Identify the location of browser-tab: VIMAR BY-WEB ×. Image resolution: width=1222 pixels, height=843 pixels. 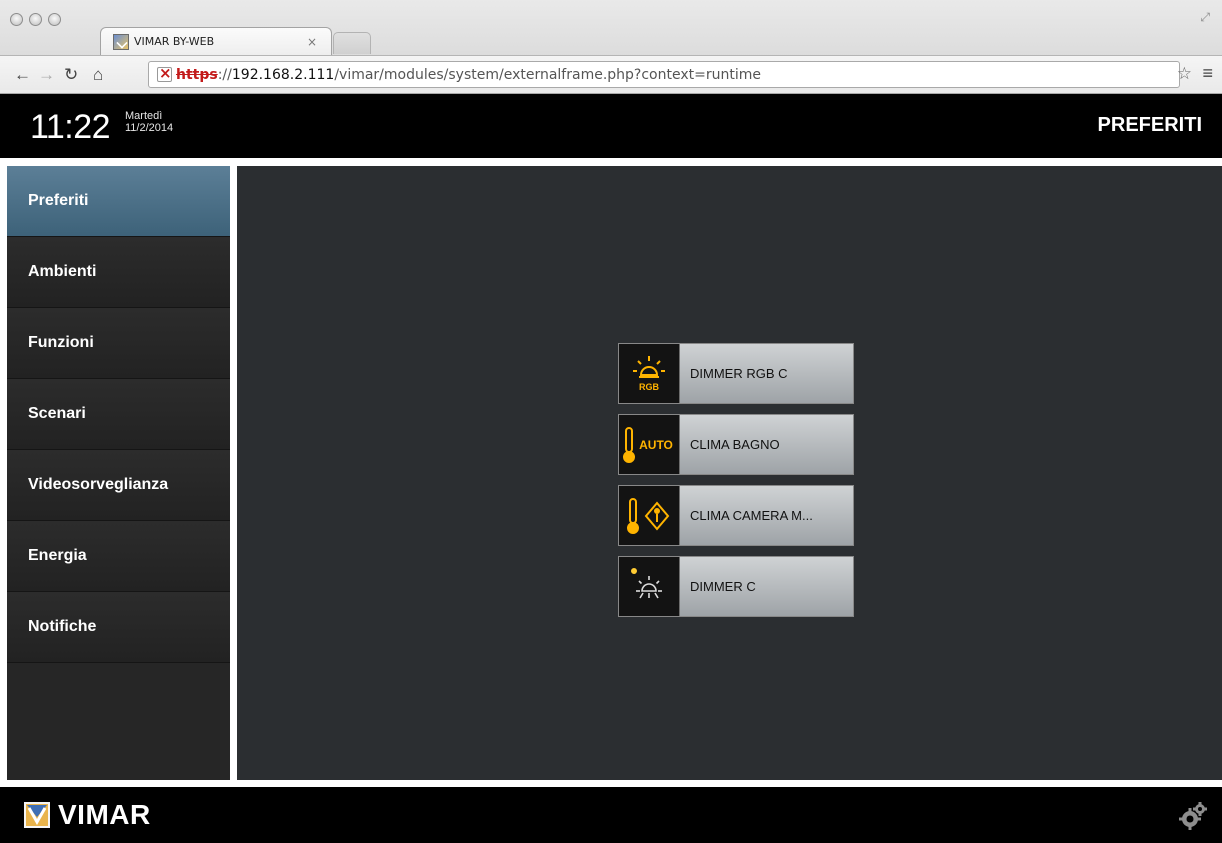
(216, 41).